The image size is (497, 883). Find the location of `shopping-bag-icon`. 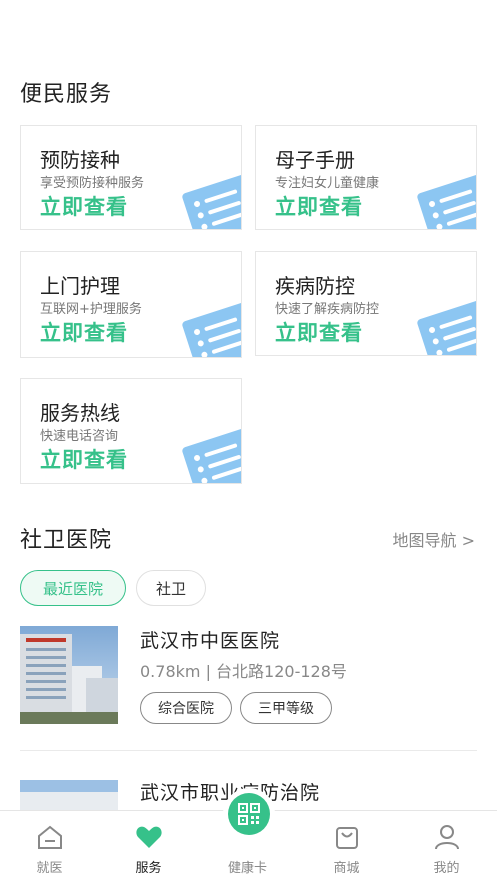

shopping-bag-icon is located at coordinates (346, 838).